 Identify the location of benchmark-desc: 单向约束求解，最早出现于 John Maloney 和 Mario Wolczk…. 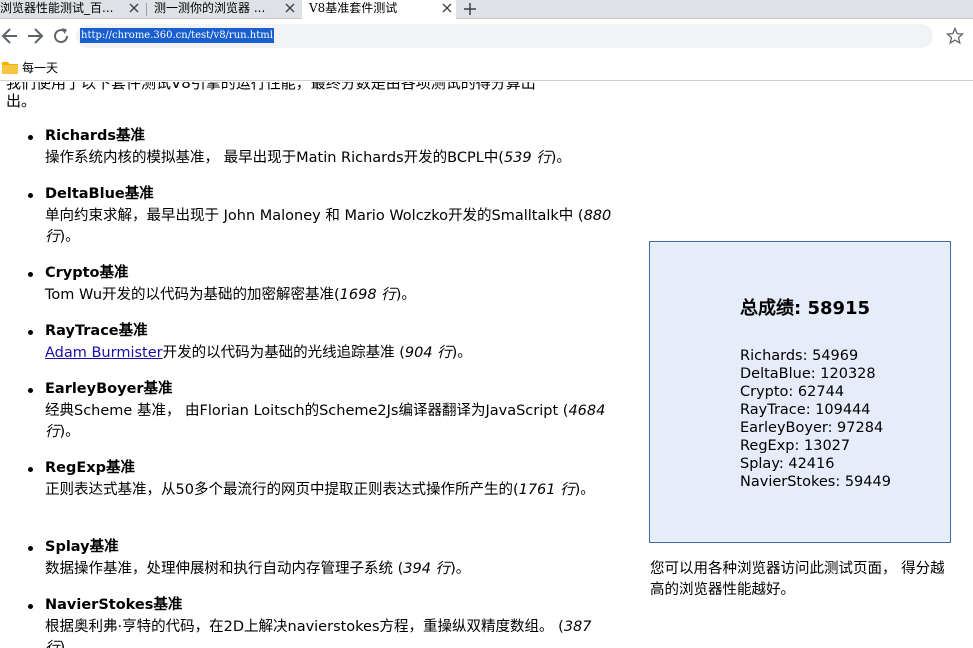
(328, 226).